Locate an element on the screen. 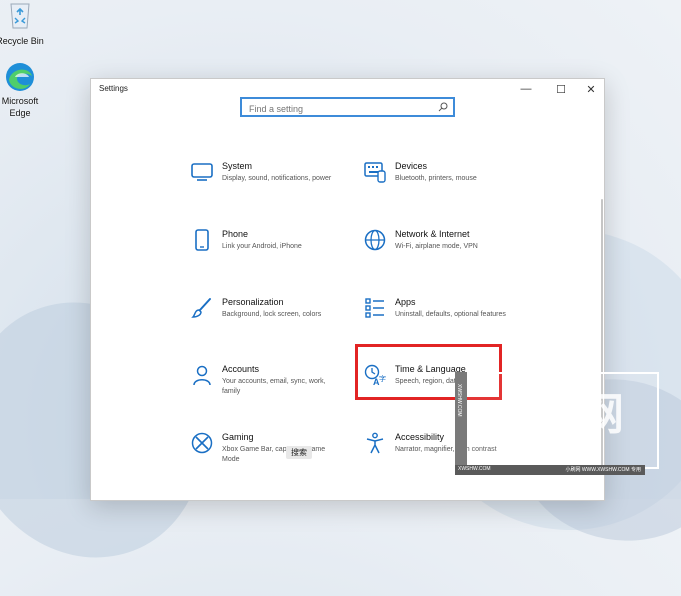  desktop-icon-microsoft-edge: Microsoft Edge is located at coordinates (26, 89).